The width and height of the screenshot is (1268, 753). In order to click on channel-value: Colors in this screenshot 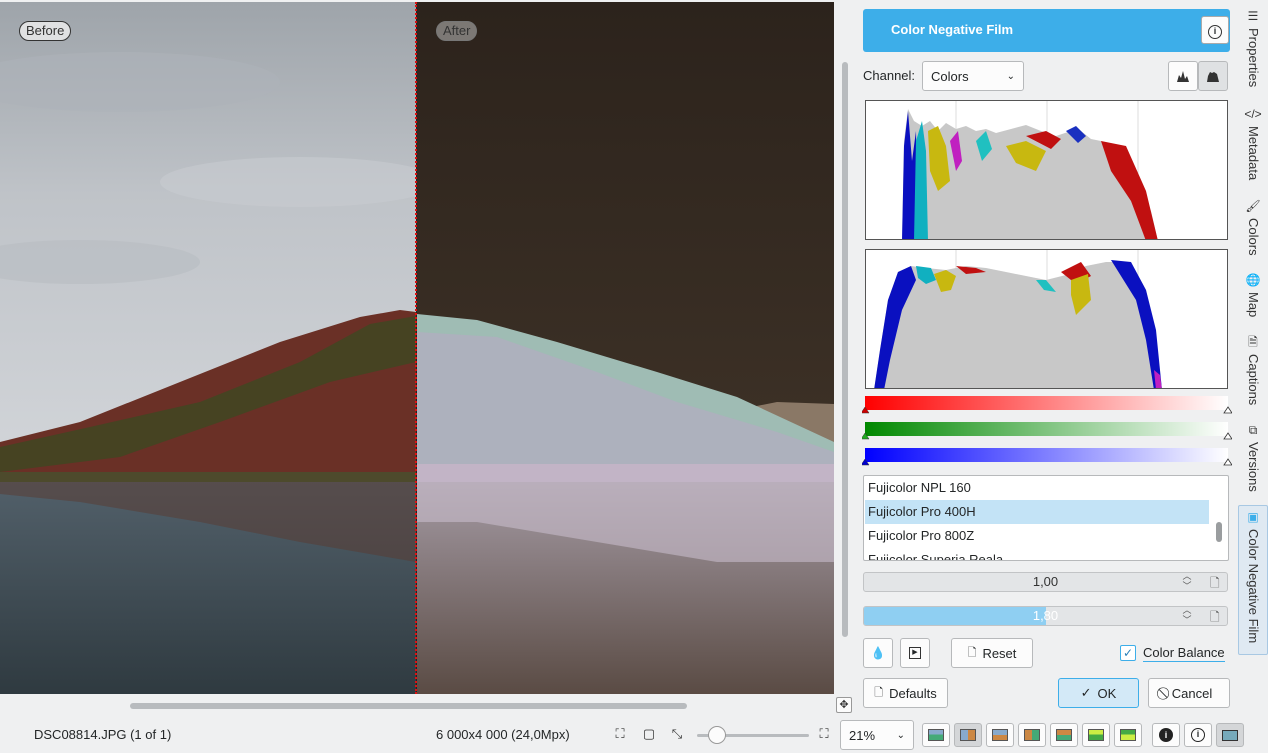, I will do `click(950, 76)`.